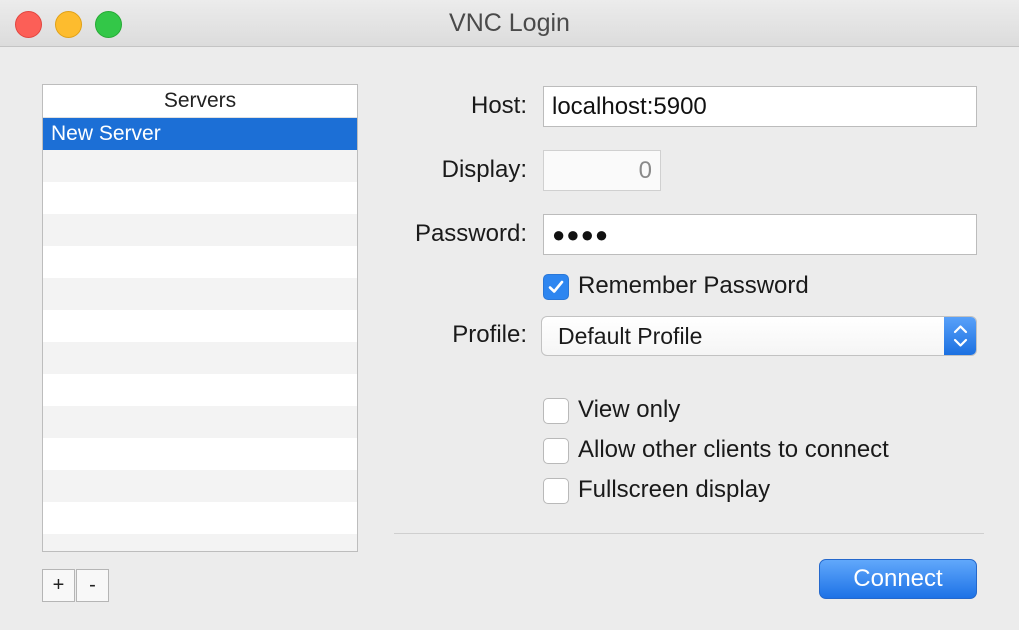 The width and height of the screenshot is (1019, 630). I want to click on connect-button: Connect, so click(898, 579).